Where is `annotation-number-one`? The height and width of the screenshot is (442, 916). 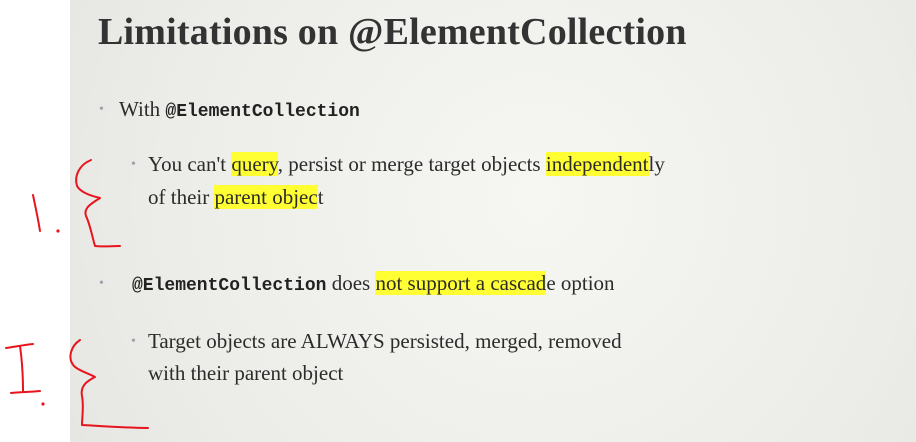
annotation-number-one is located at coordinates (36, 213).